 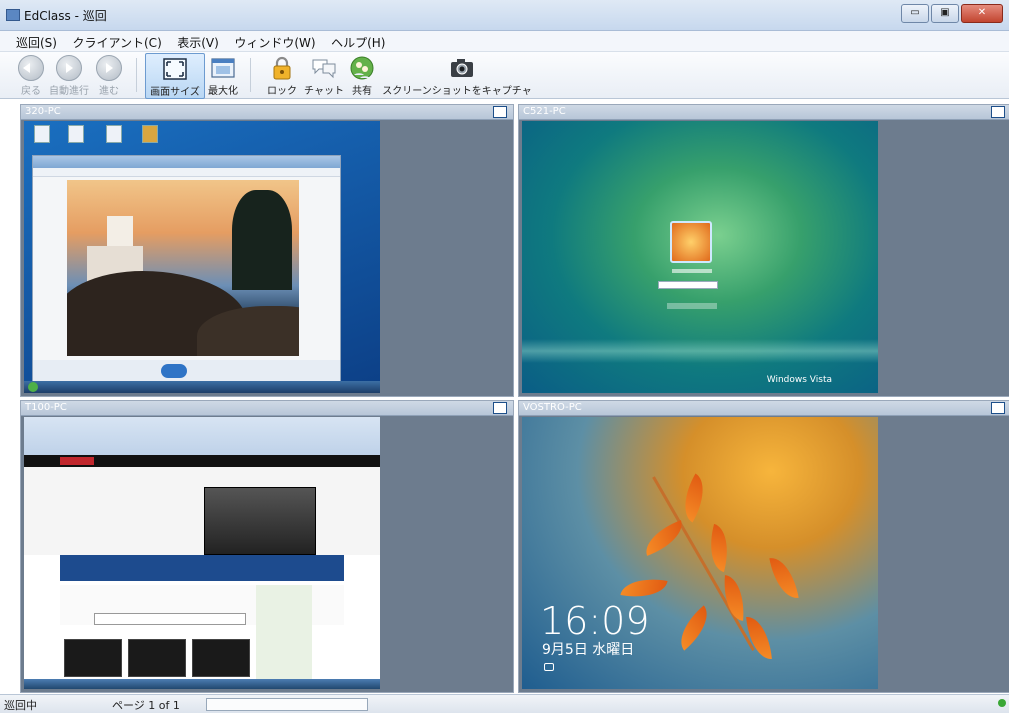 I want to click on network-icon, so click(x=549, y=667).